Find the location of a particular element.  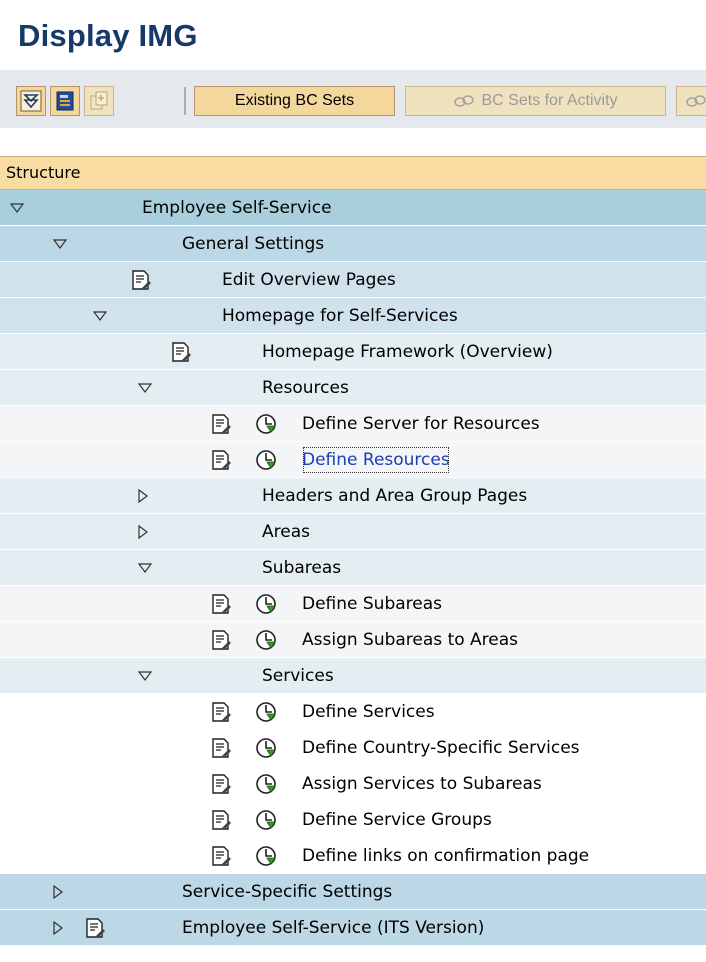

tree-node-label: Service-Specific Settings is located at coordinates (287, 892).